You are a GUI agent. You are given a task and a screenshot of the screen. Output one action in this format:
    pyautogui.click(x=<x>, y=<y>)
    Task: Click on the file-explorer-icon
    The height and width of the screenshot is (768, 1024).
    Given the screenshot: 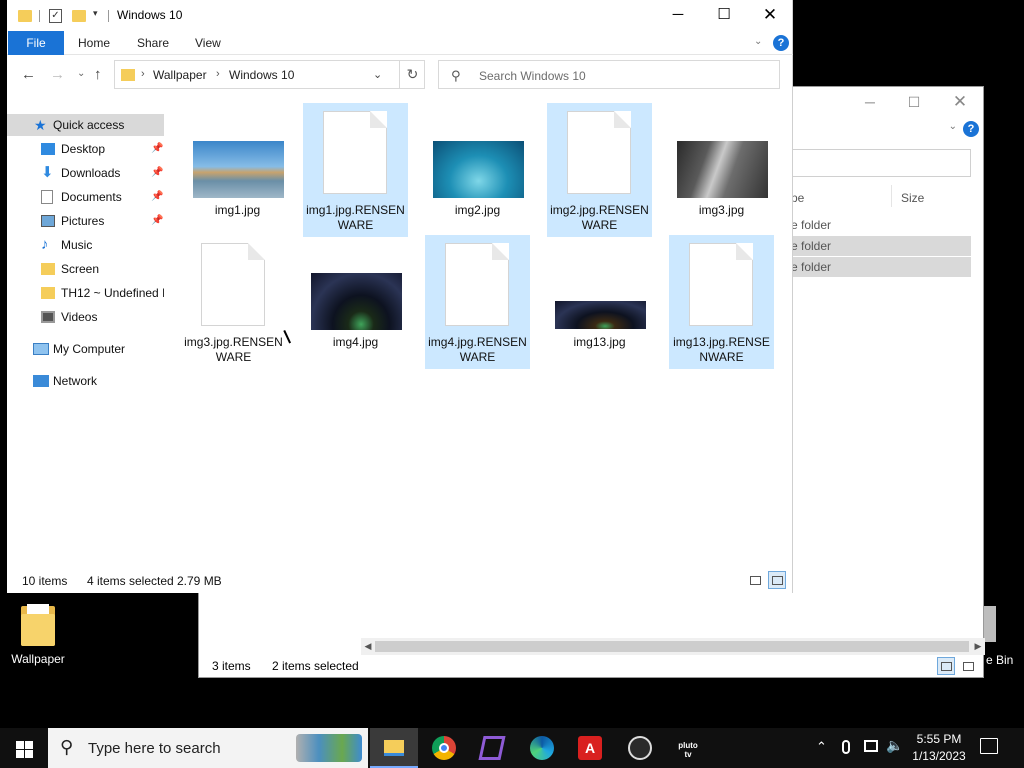 What is the action you would take?
    pyautogui.click(x=394, y=748)
    